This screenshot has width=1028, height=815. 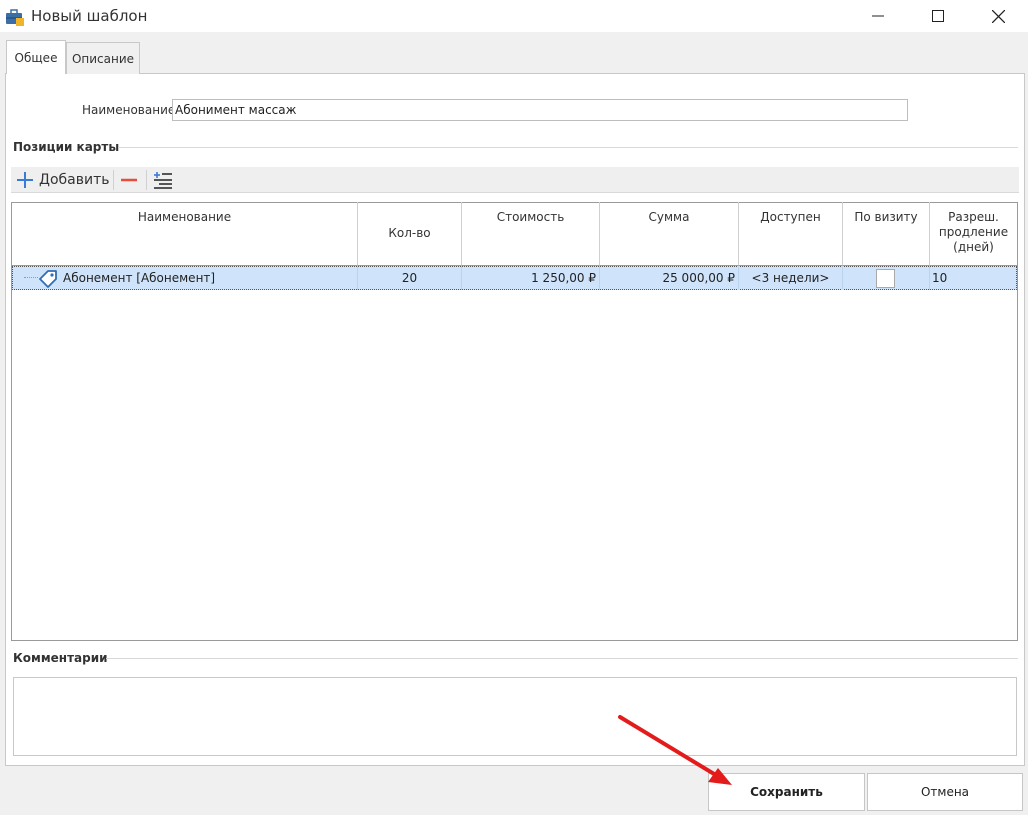 I want to click on briefcase-icon, so click(x=15, y=17).